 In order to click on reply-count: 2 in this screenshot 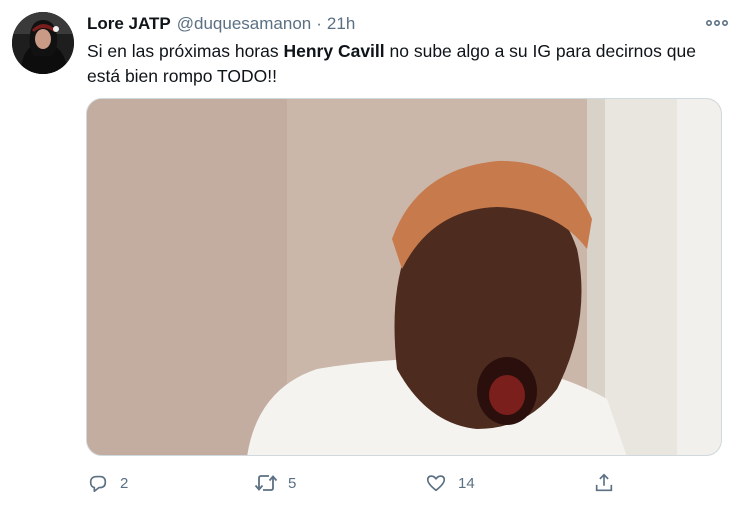, I will do `click(124, 483)`.